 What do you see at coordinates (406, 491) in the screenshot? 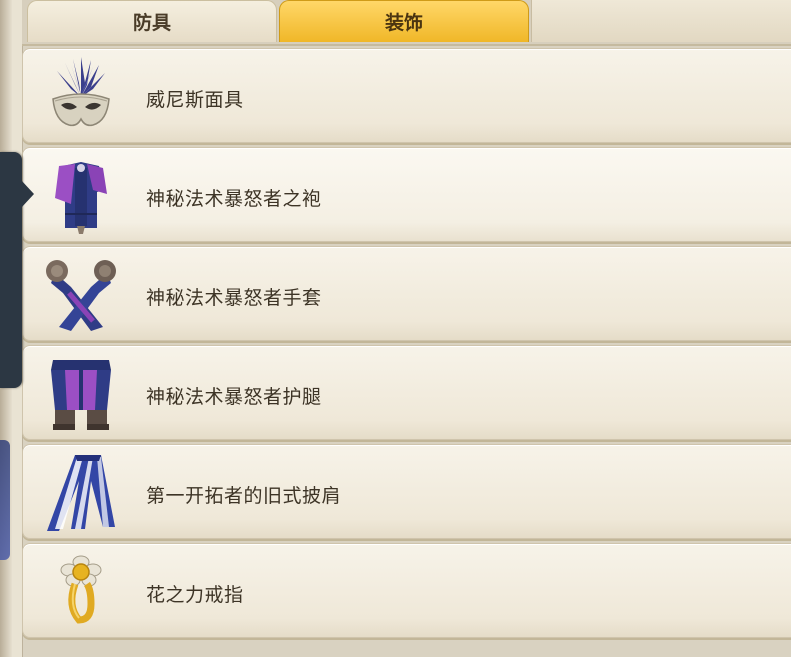
I see `list-item: 第一开拓者的旧式披肩` at bounding box center [406, 491].